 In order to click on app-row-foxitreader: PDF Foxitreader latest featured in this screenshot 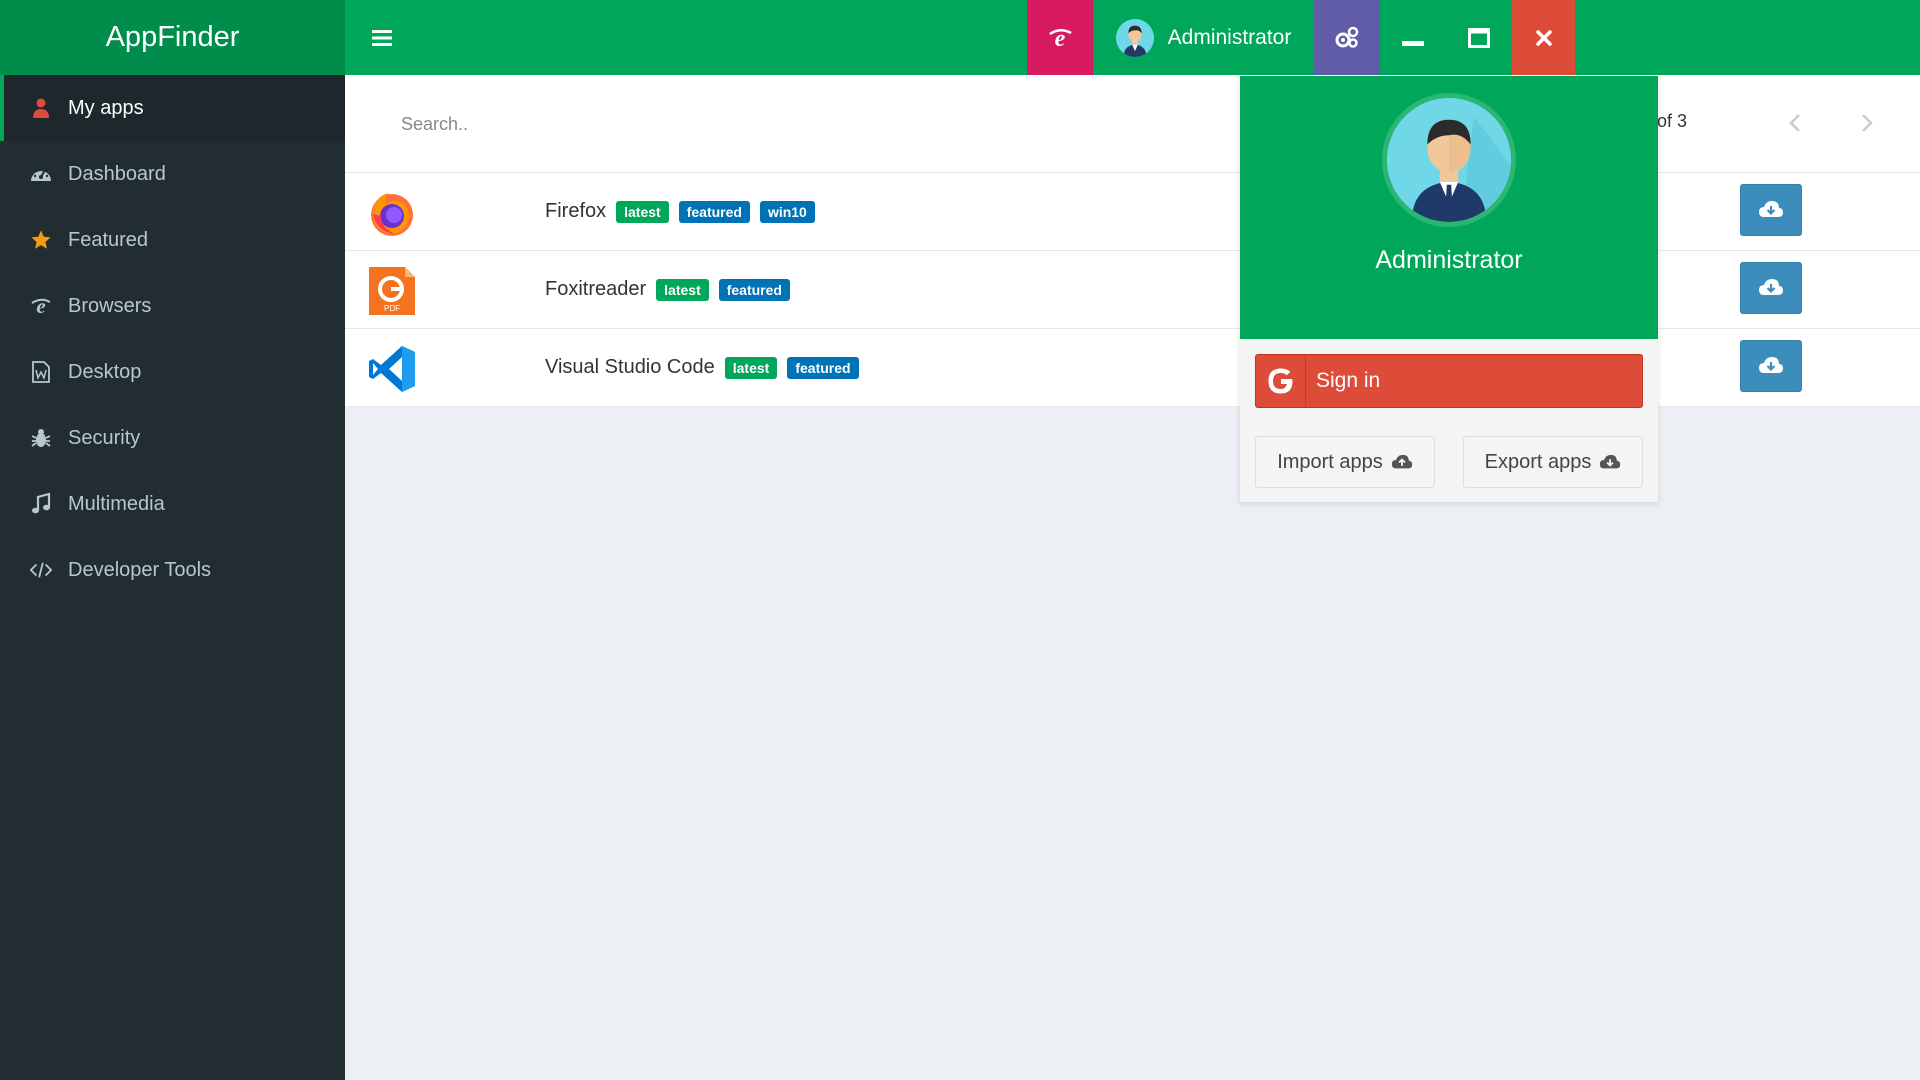, I will do `click(1132, 290)`.